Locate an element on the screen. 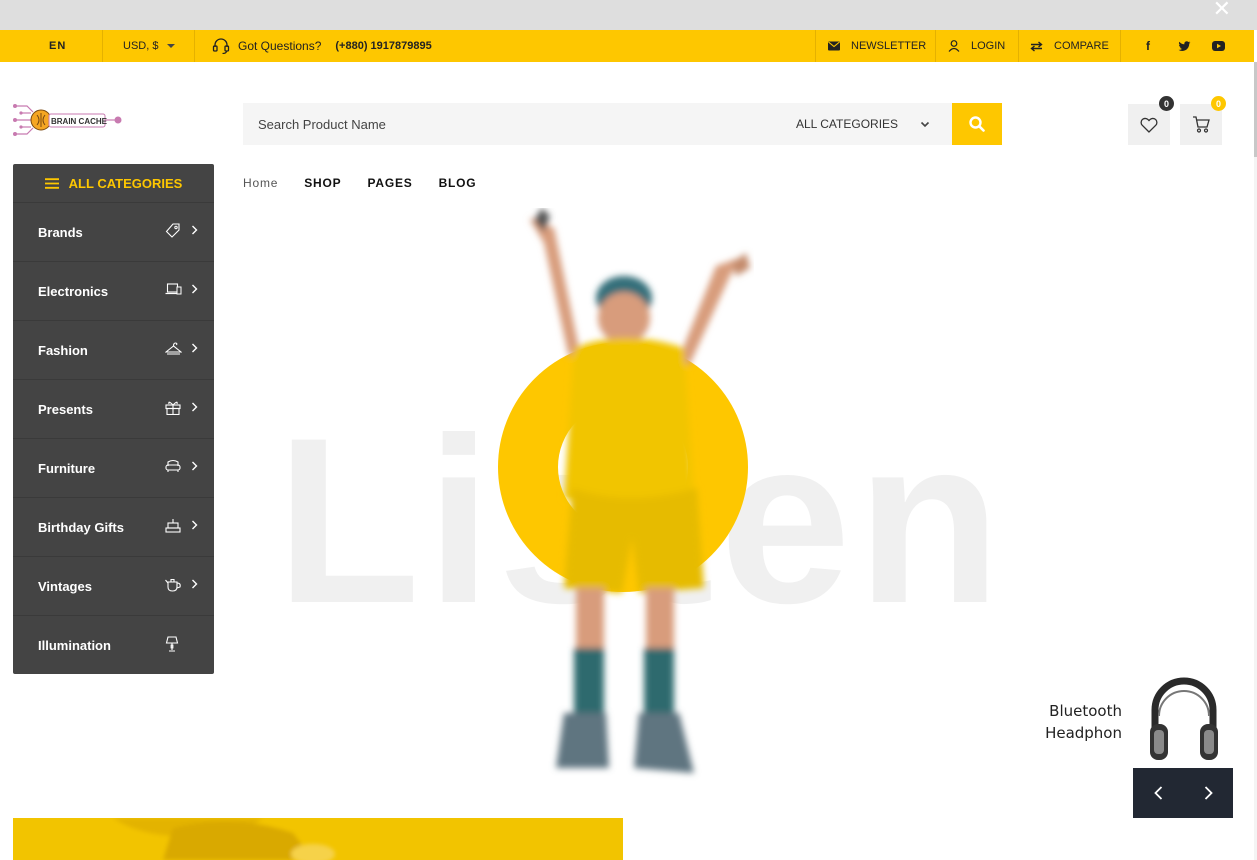 The image size is (1257, 860). chevron-down-icon is located at coordinates (925, 124).